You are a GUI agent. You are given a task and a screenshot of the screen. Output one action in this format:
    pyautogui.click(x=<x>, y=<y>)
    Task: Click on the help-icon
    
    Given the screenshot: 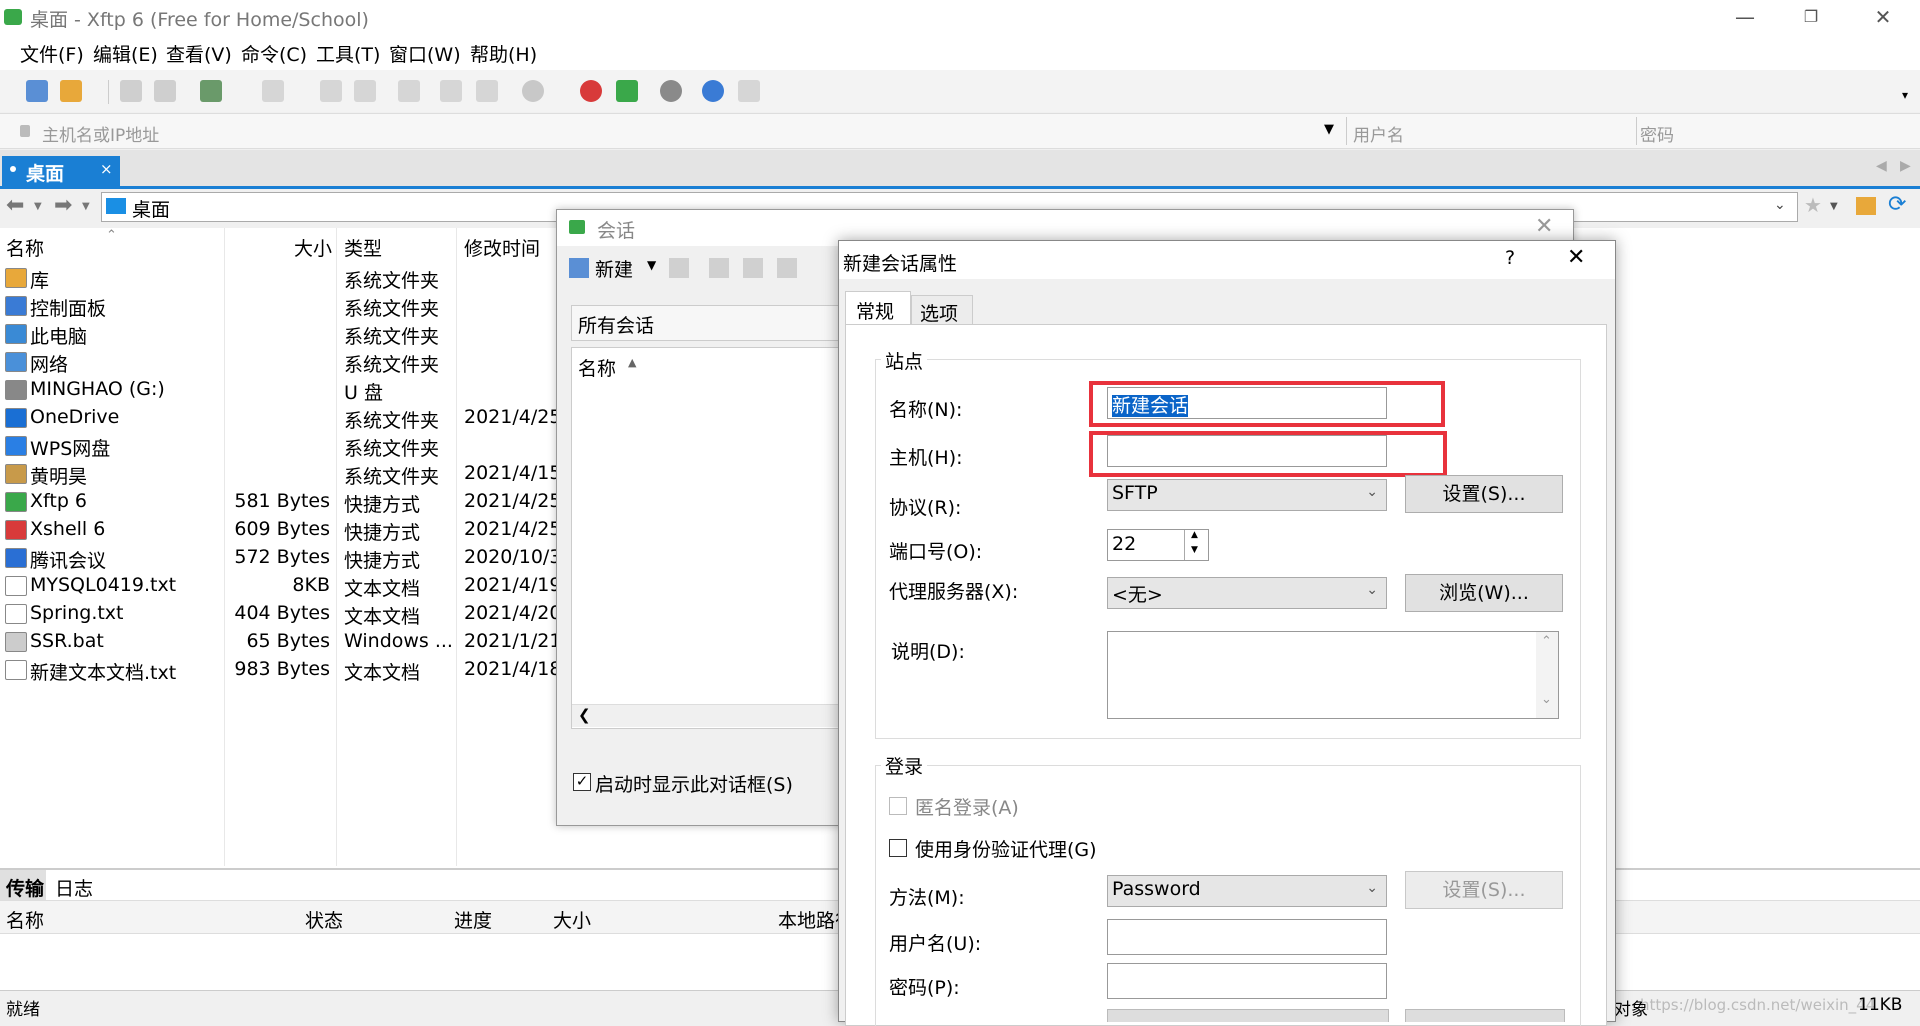 What is the action you would take?
    pyautogui.click(x=713, y=91)
    